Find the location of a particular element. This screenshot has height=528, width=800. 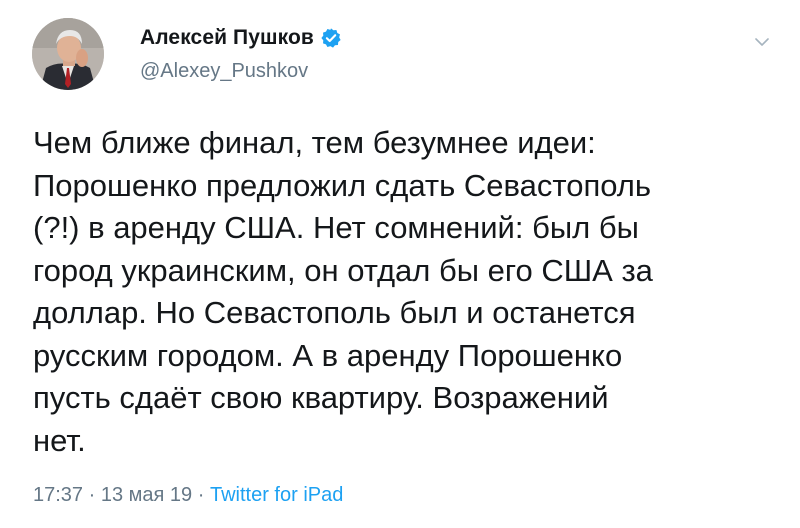

verified-badge-icon is located at coordinates (331, 38).